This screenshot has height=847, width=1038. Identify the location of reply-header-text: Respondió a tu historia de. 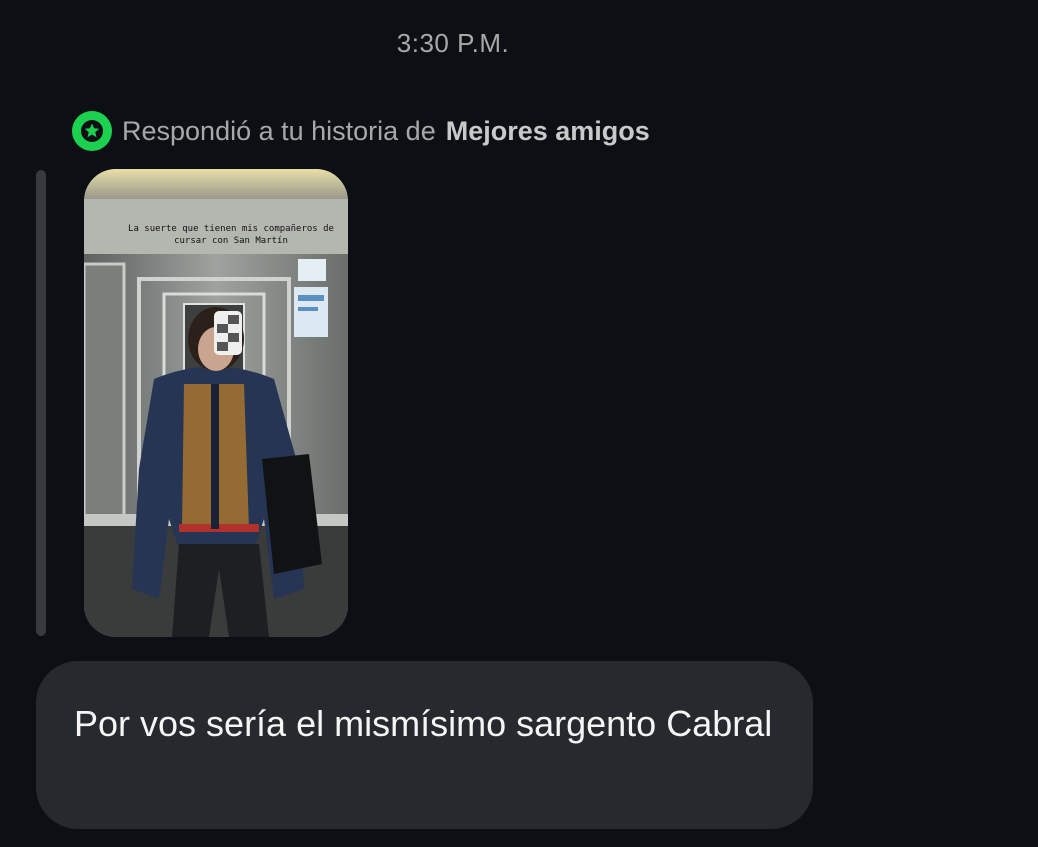
(279, 130).